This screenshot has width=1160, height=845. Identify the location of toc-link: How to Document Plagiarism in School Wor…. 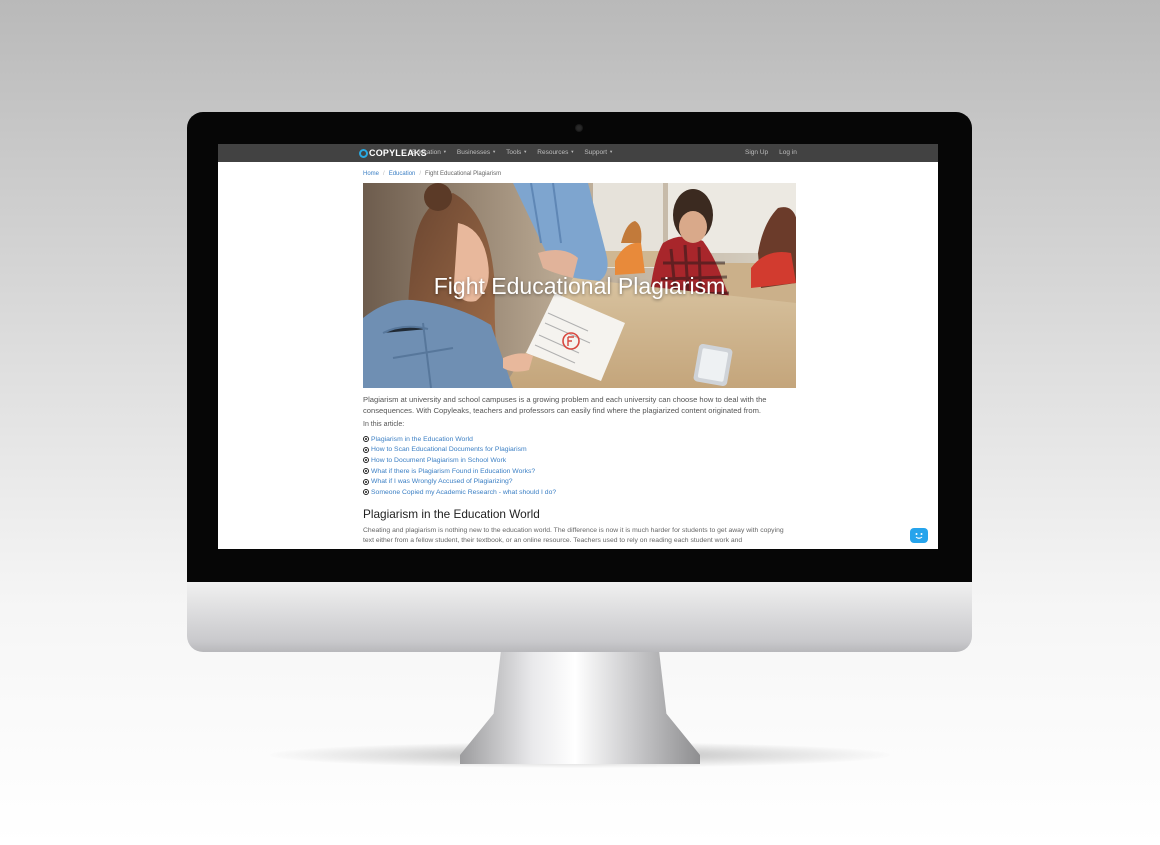
(438, 460).